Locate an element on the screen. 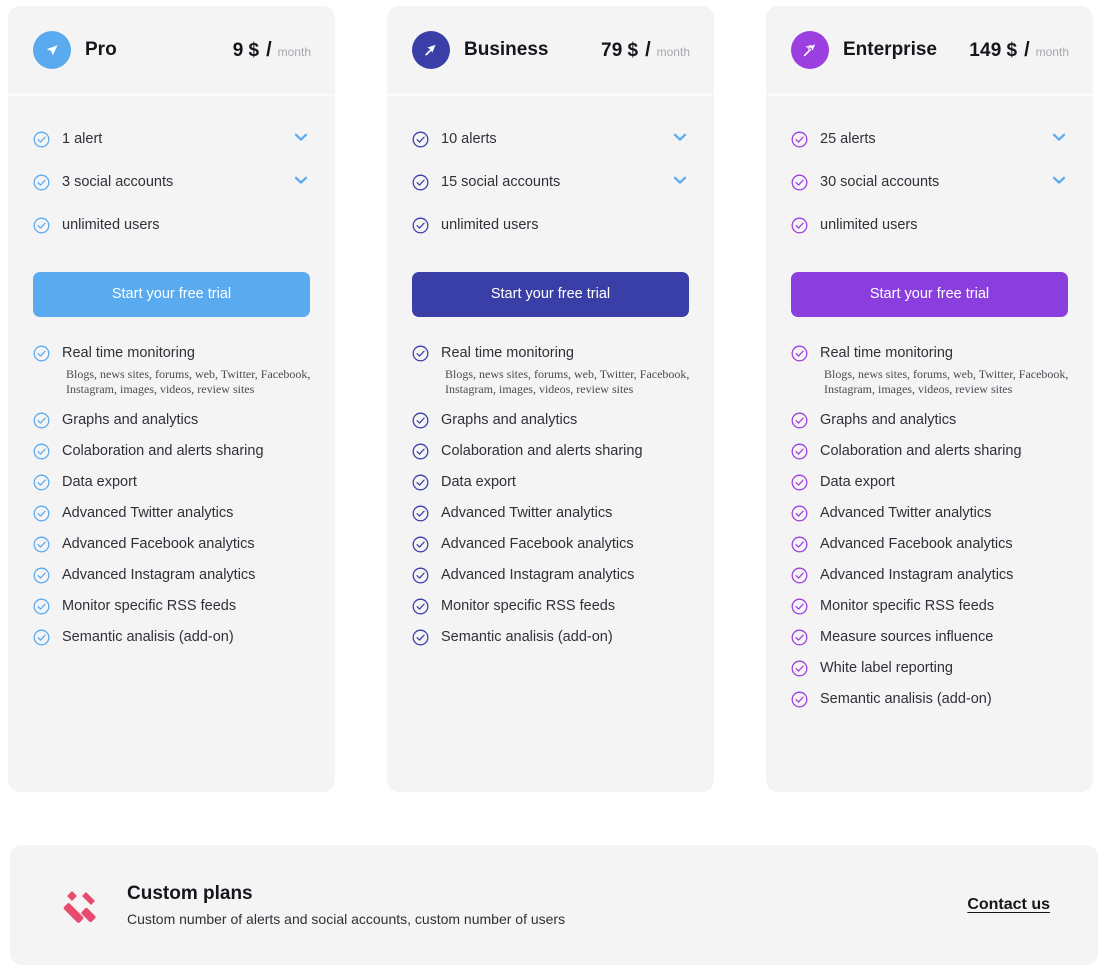 The image size is (1108, 973). feature-row: Graphs and analytics is located at coordinates (932, 420).